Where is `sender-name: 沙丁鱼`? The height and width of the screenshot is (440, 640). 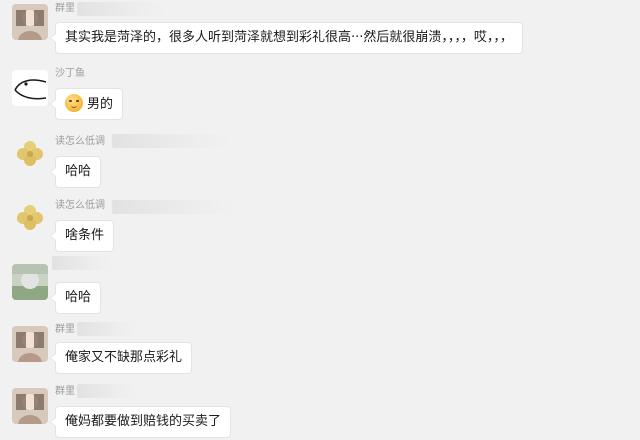 sender-name: 沙丁鱼 is located at coordinates (70, 73).